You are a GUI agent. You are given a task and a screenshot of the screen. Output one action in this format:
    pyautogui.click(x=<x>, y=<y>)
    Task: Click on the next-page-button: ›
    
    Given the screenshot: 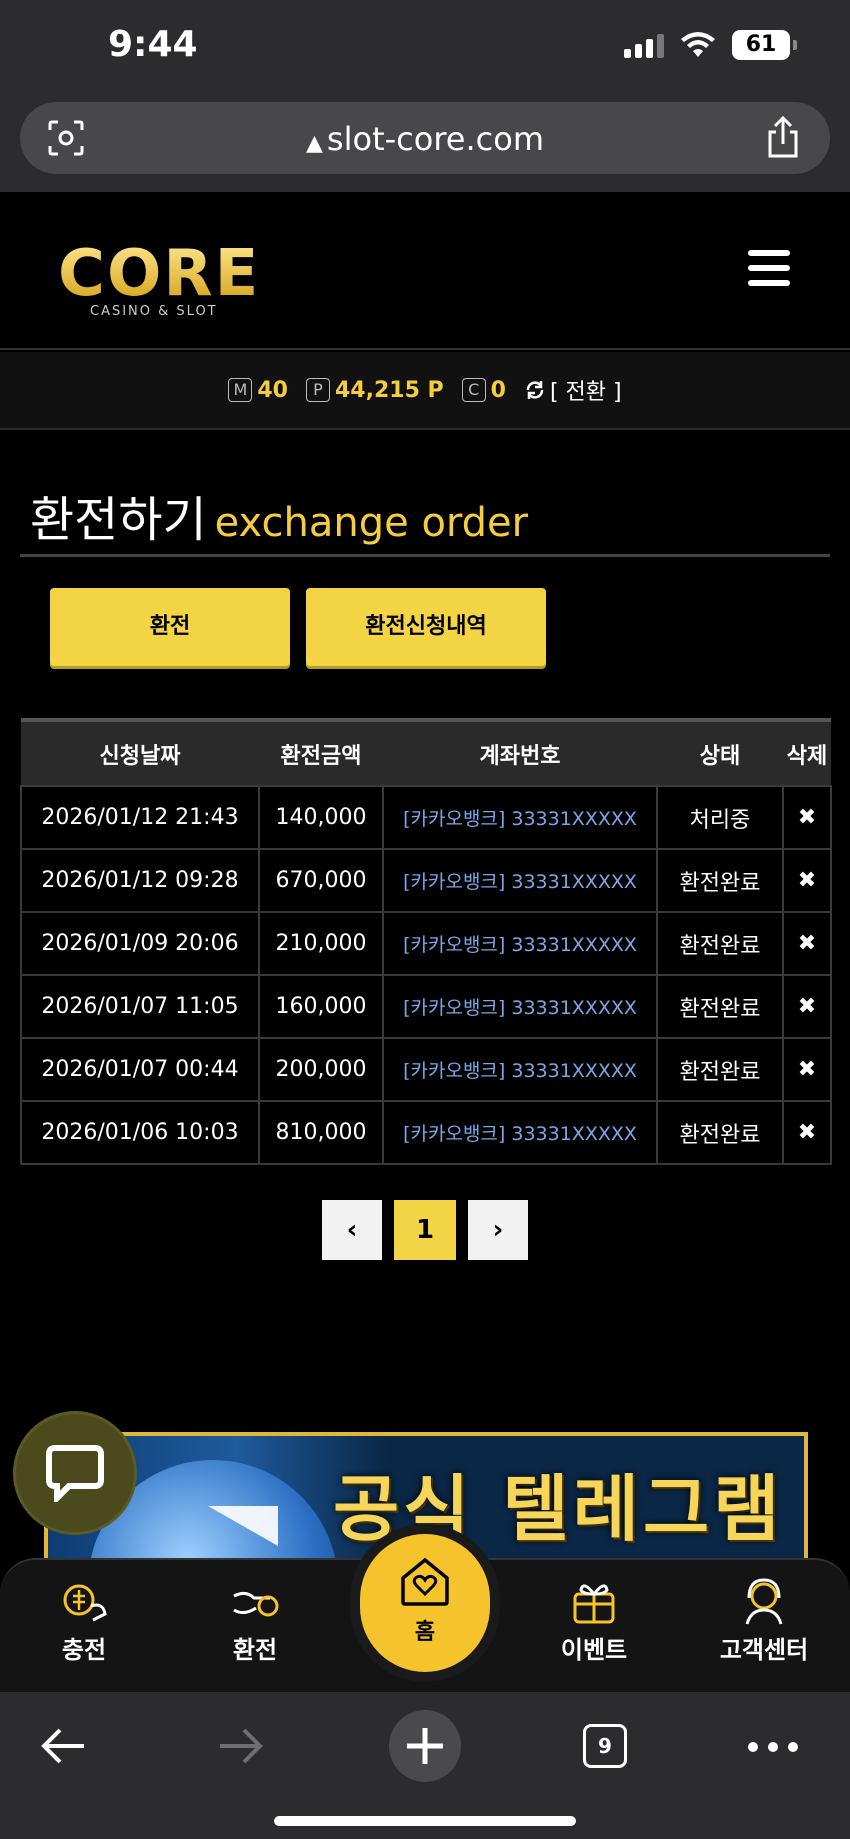 What is the action you would take?
    pyautogui.click(x=498, y=1230)
    